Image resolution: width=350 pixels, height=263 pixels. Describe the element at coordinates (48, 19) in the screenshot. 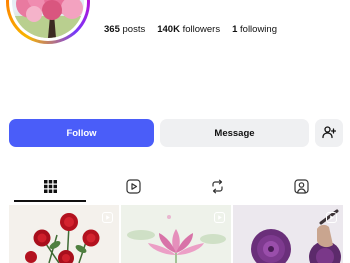

I see `cherry-blossom-avatar-image` at that location.